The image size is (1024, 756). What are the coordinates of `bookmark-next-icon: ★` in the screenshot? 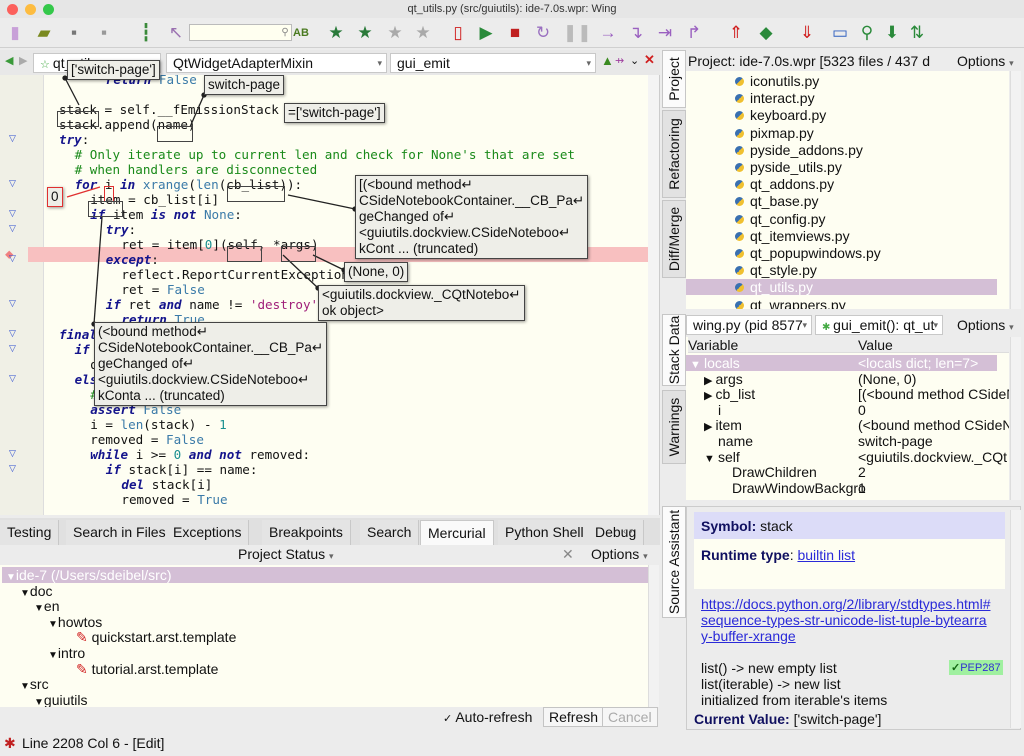 It's located at (423, 33).